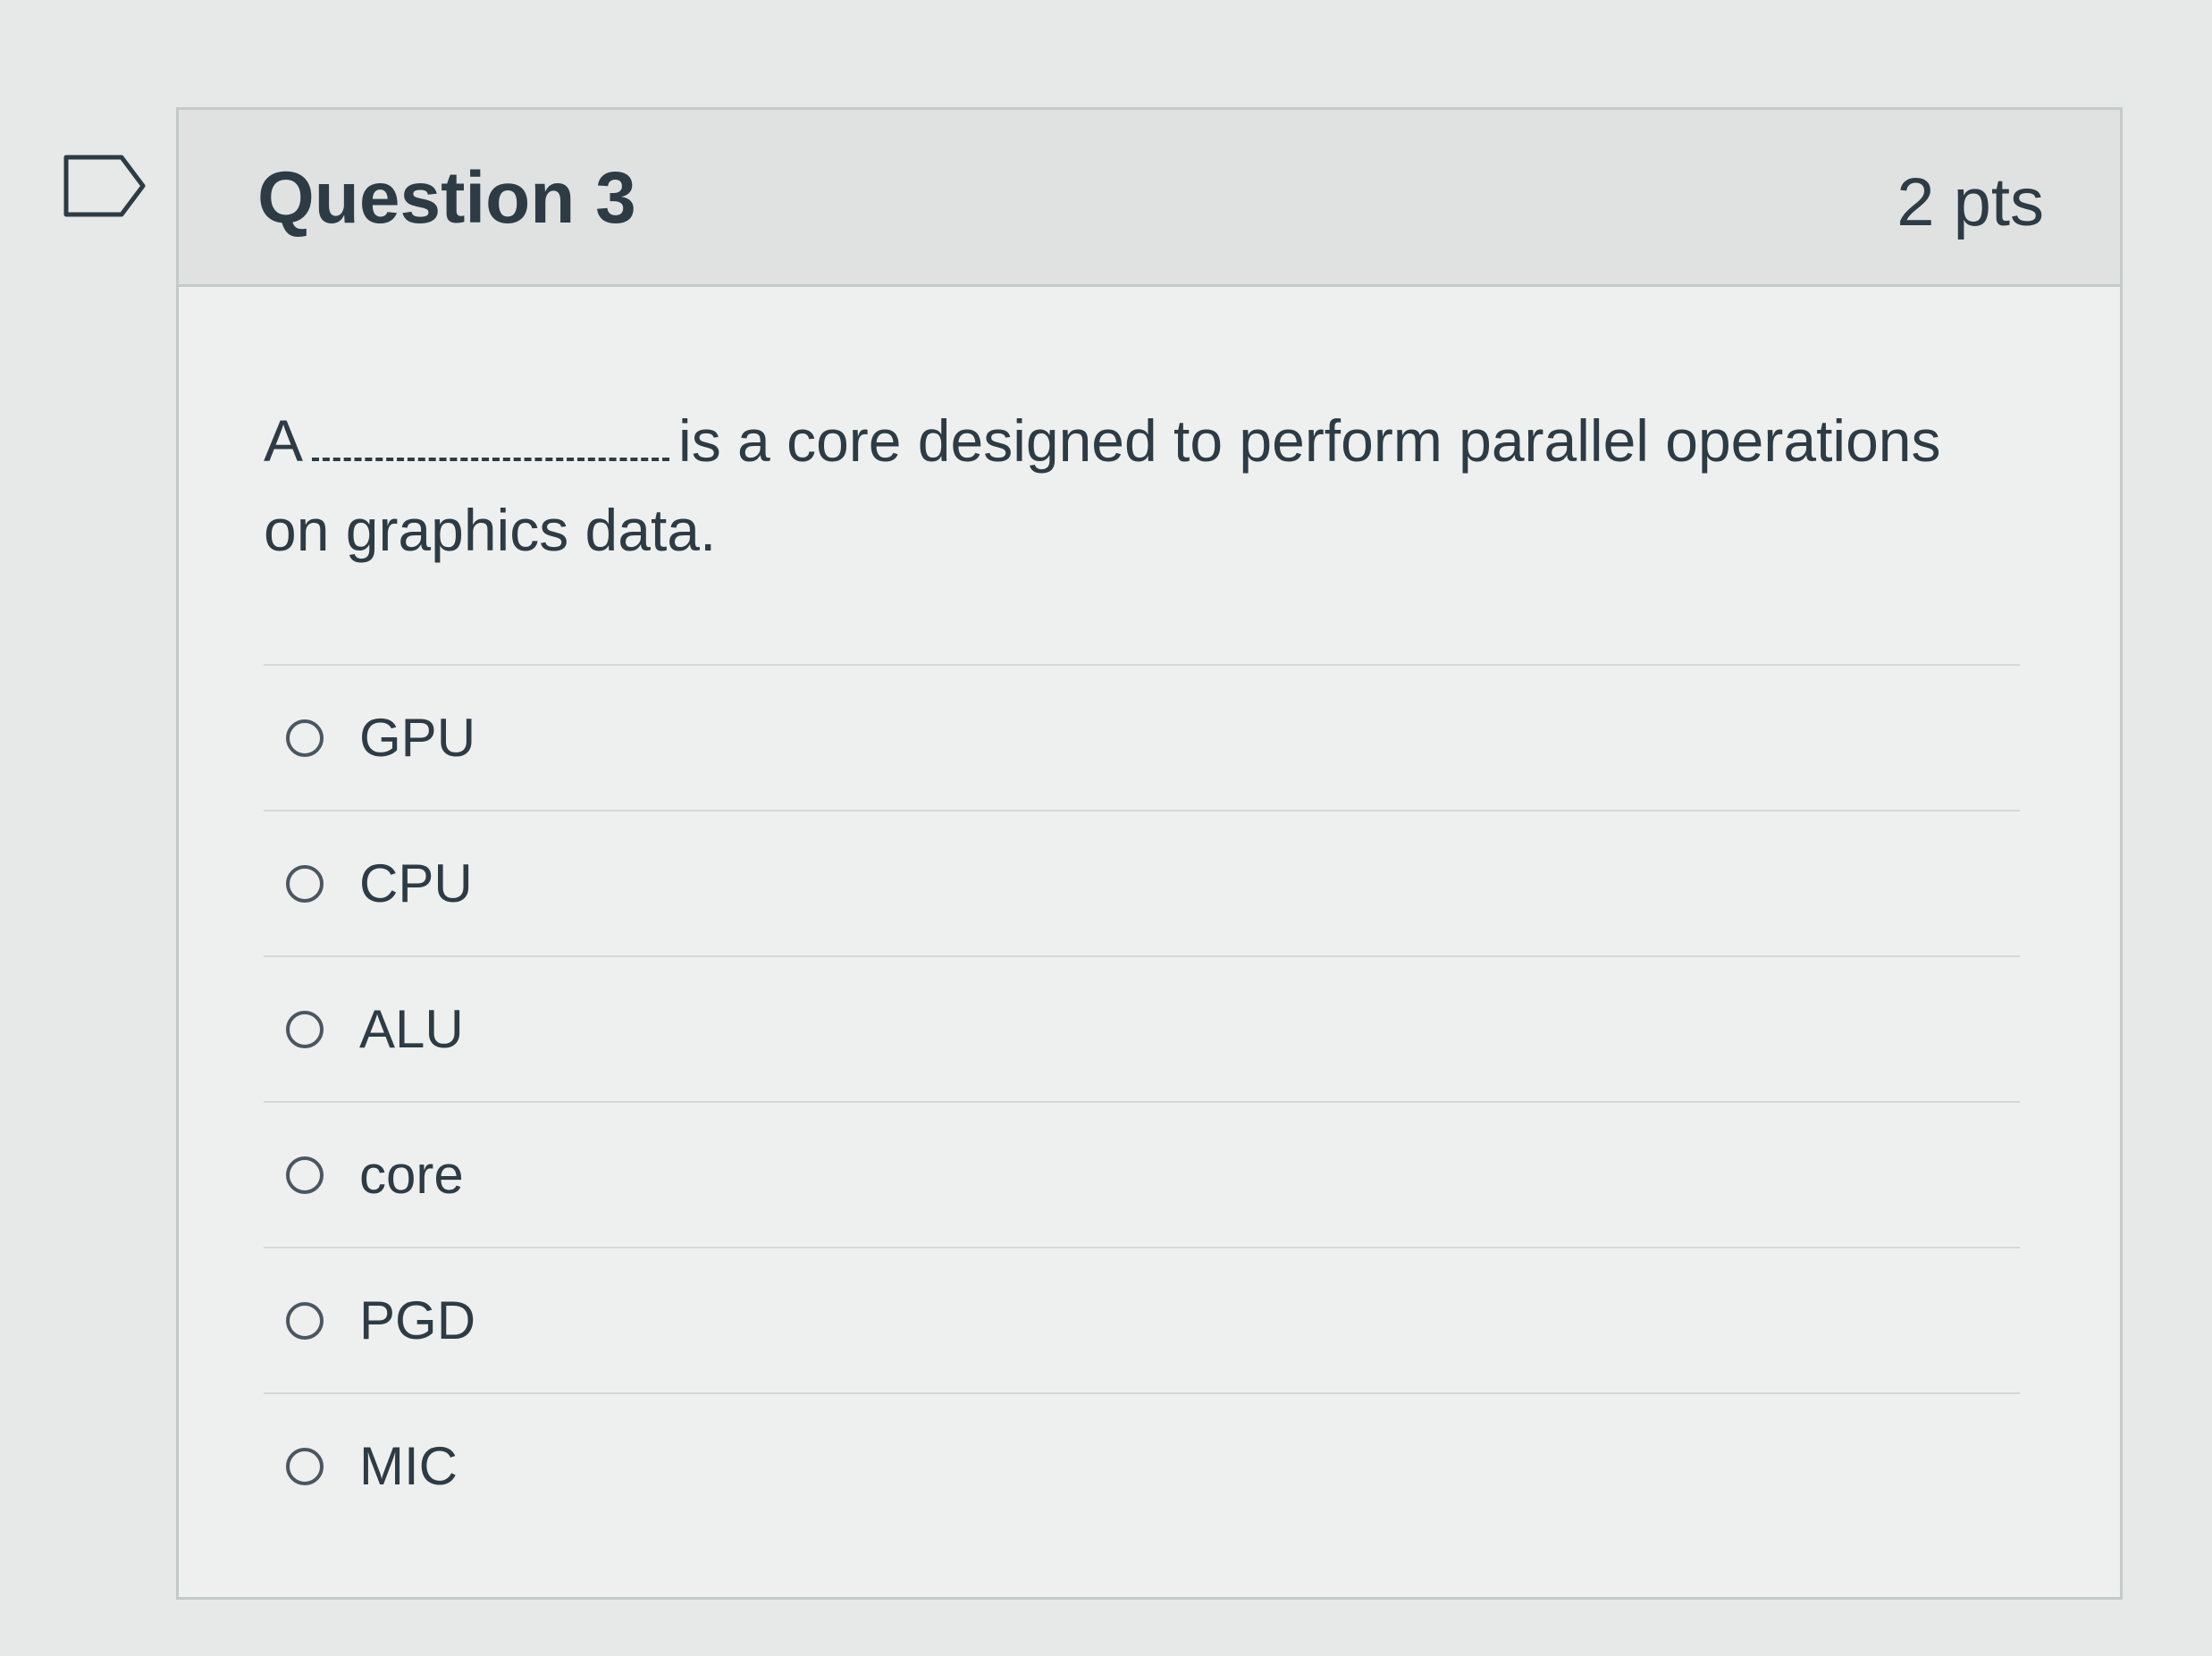  What do you see at coordinates (408, 1466) in the screenshot?
I see `answer-label: MIC` at bounding box center [408, 1466].